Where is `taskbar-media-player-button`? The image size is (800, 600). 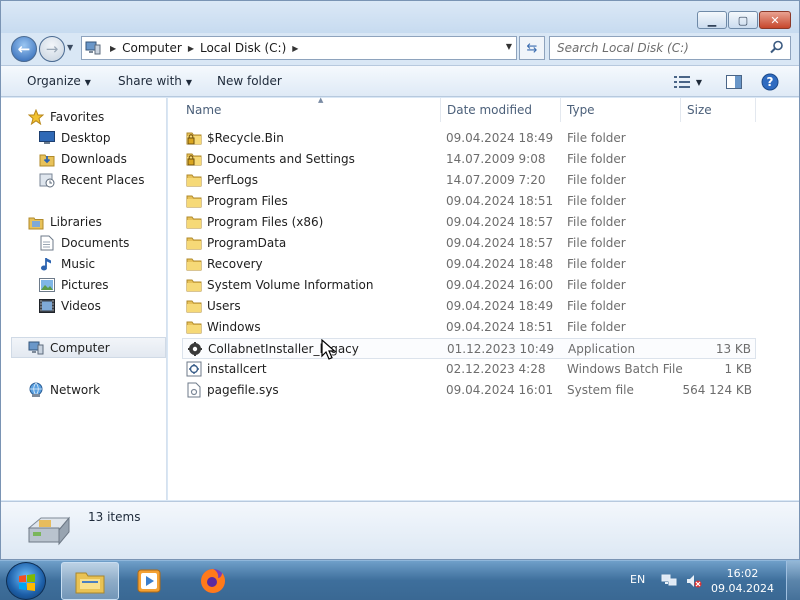 taskbar-media-player-button is located at coordinates (149, 581).